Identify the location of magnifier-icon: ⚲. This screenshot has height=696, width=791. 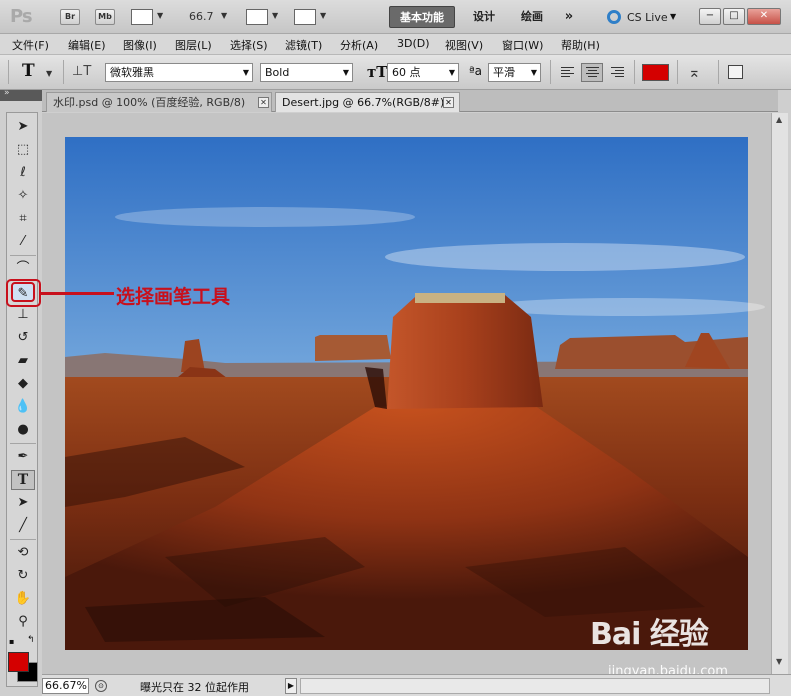
(23, 621).